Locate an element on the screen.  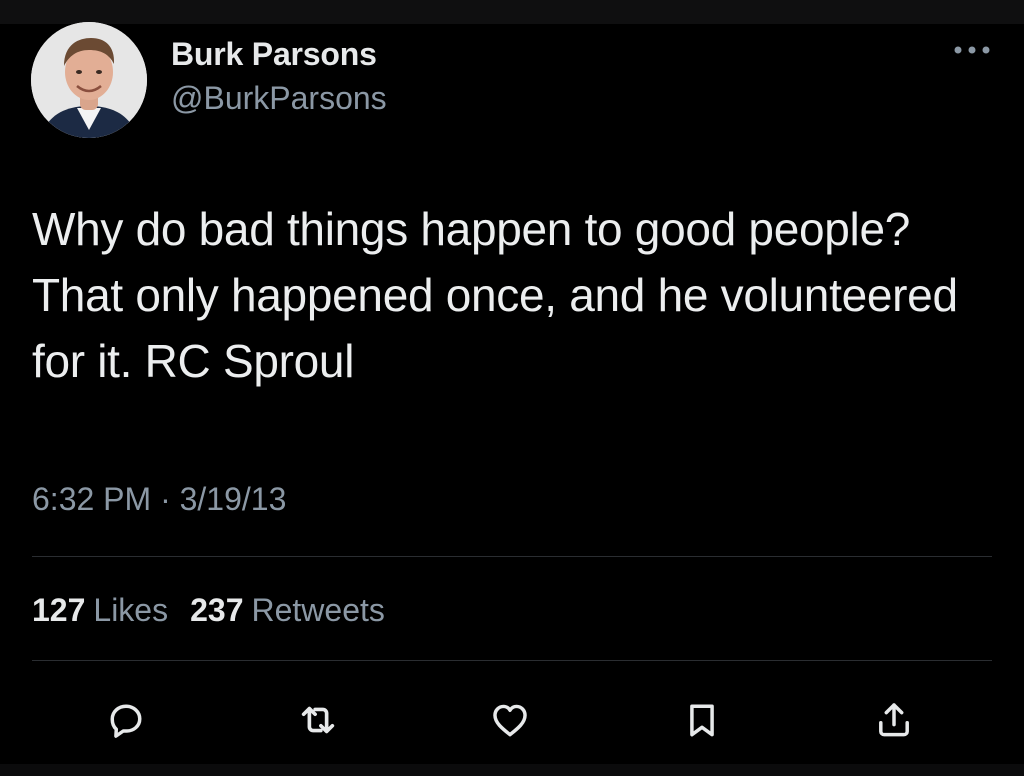
more-options-icon is located at coordinates (972, 50).